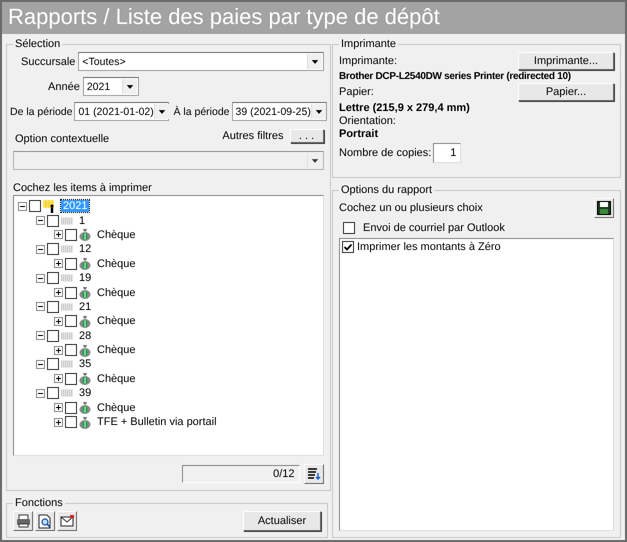  What do you see at coordinates (359, 134) in the screenshot?
I see `orientation: Portrait` at bounding box center [359, 134].